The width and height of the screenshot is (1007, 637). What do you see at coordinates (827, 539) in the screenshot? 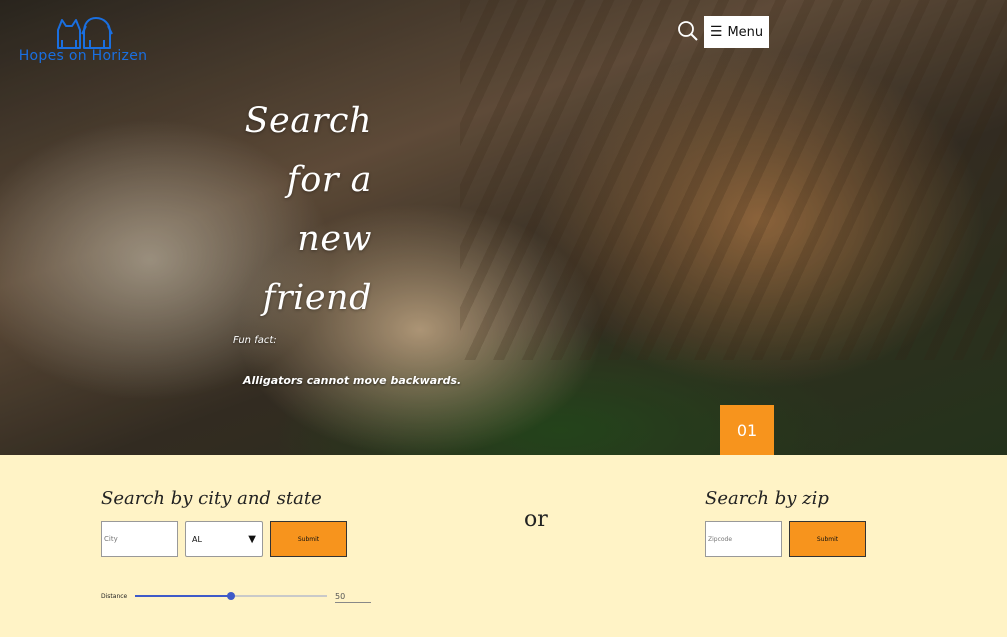
I see `zip-submit-button: Submit` at bounding box center [827, 539].